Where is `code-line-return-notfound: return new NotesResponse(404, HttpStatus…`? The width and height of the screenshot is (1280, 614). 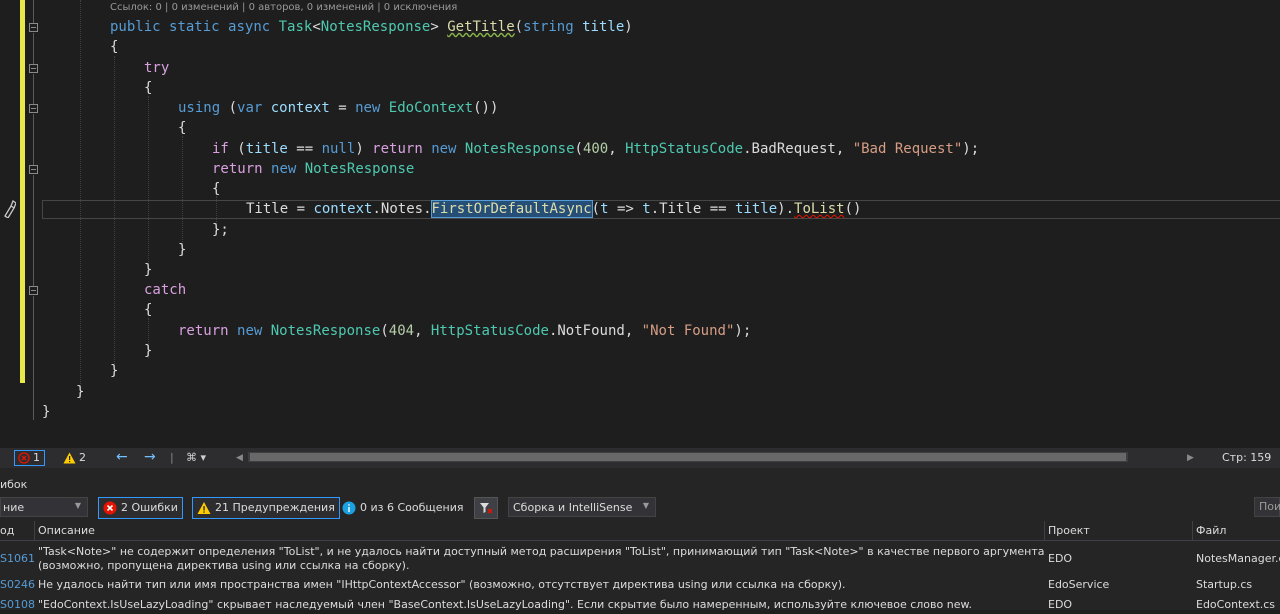 code-line-return-notfound: return new NotesResponse(404, HttpStatus… is located at coordinates (464, 331).